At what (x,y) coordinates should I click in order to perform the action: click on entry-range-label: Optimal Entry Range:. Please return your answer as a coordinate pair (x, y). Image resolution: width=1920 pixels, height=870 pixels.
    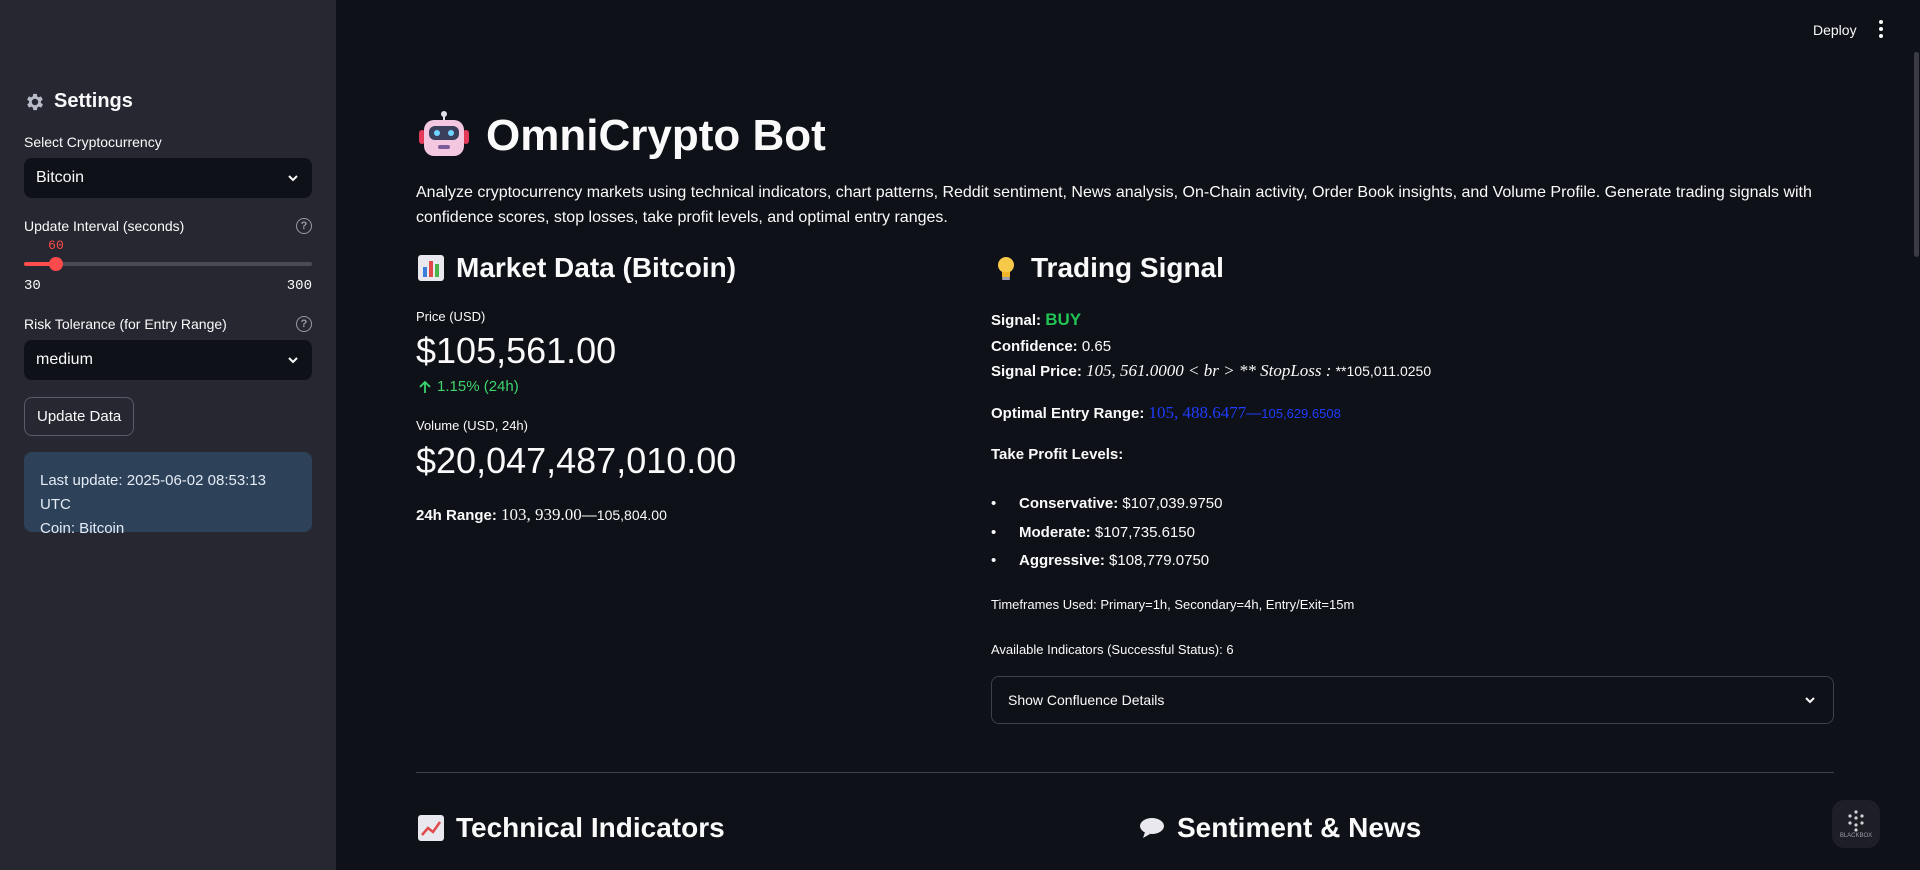
    Looking at the image, I should click on (1068, 413).